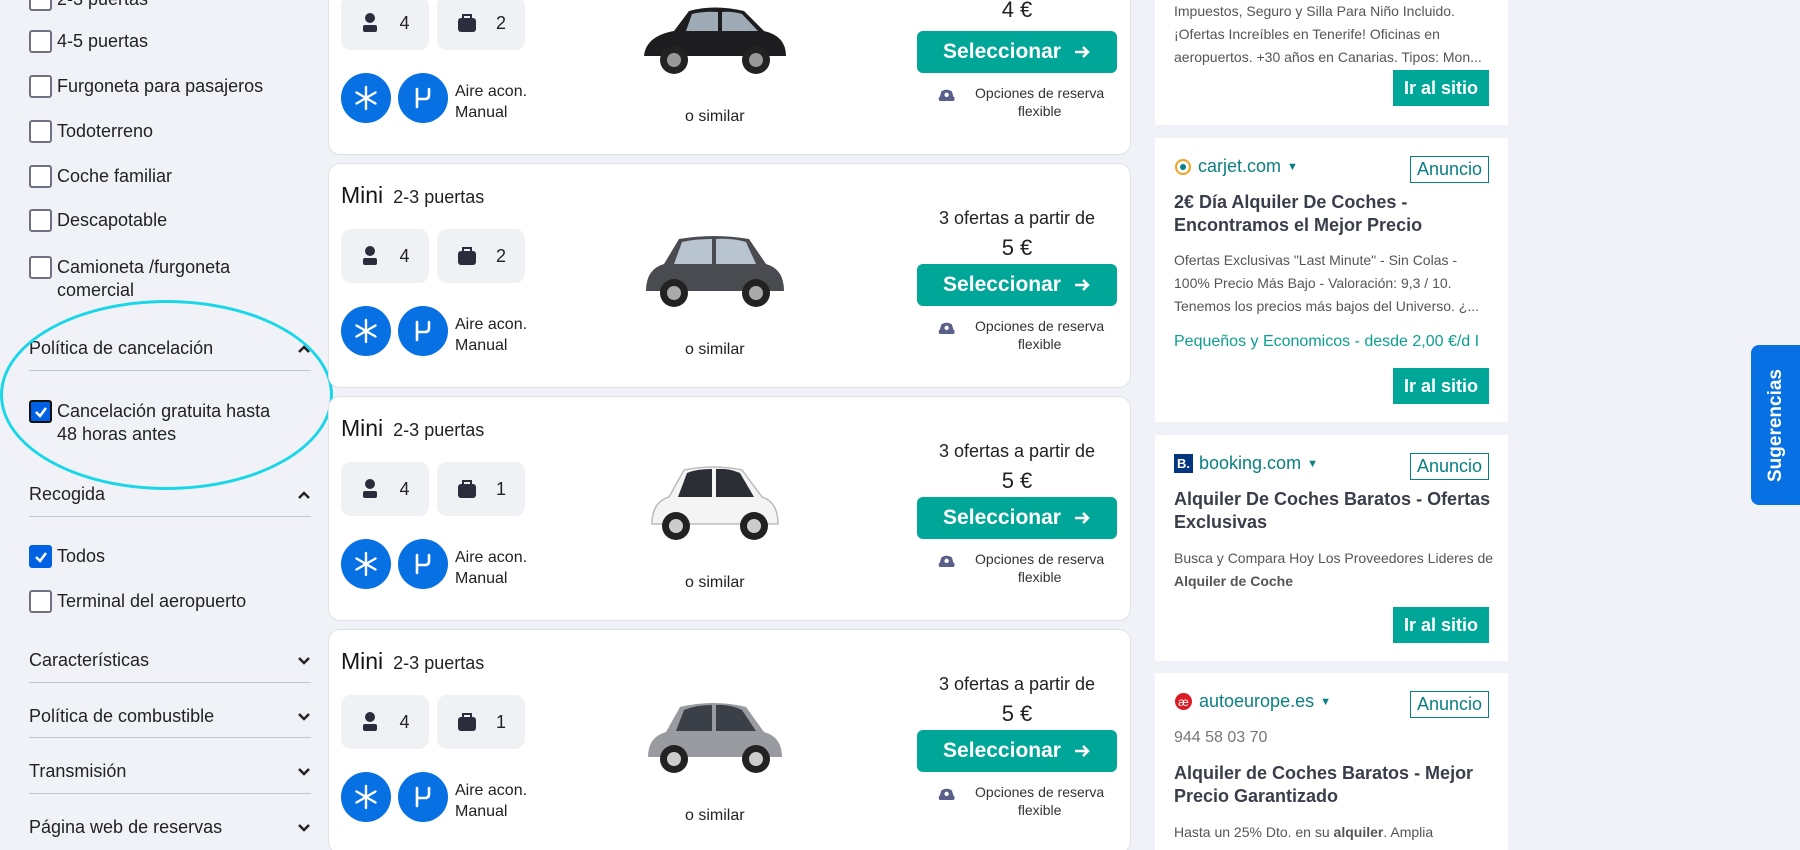 The height and width of the screenshot is (850, 1800). Describe the element at coordinates (170, 827) in the screenshot. I see `booking-website-header: Página web de reservas` at that location.